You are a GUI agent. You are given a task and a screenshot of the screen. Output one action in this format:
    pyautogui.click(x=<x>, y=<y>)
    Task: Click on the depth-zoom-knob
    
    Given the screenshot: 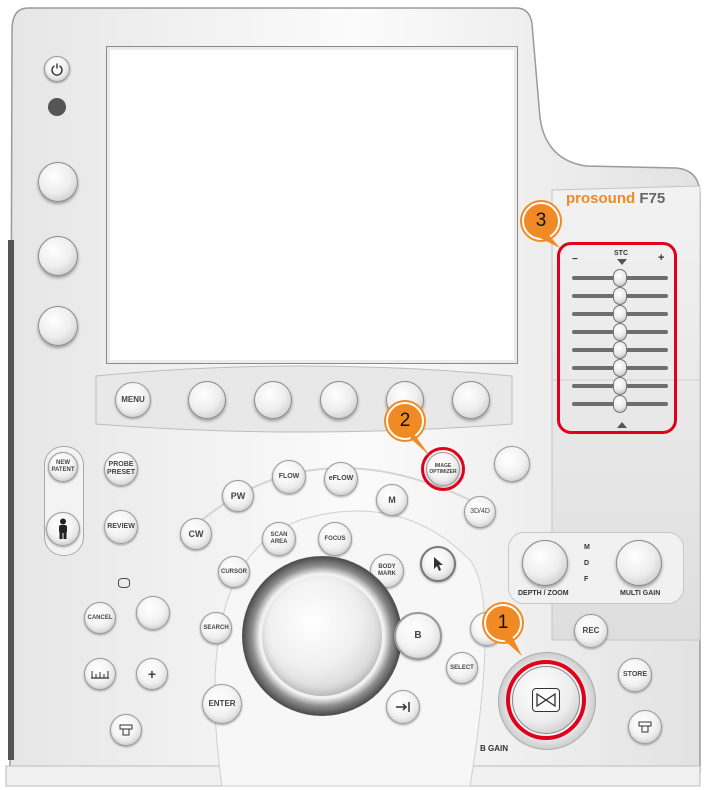 What is the action you would take?
    pyautogui.click(x=545, y=563)
    